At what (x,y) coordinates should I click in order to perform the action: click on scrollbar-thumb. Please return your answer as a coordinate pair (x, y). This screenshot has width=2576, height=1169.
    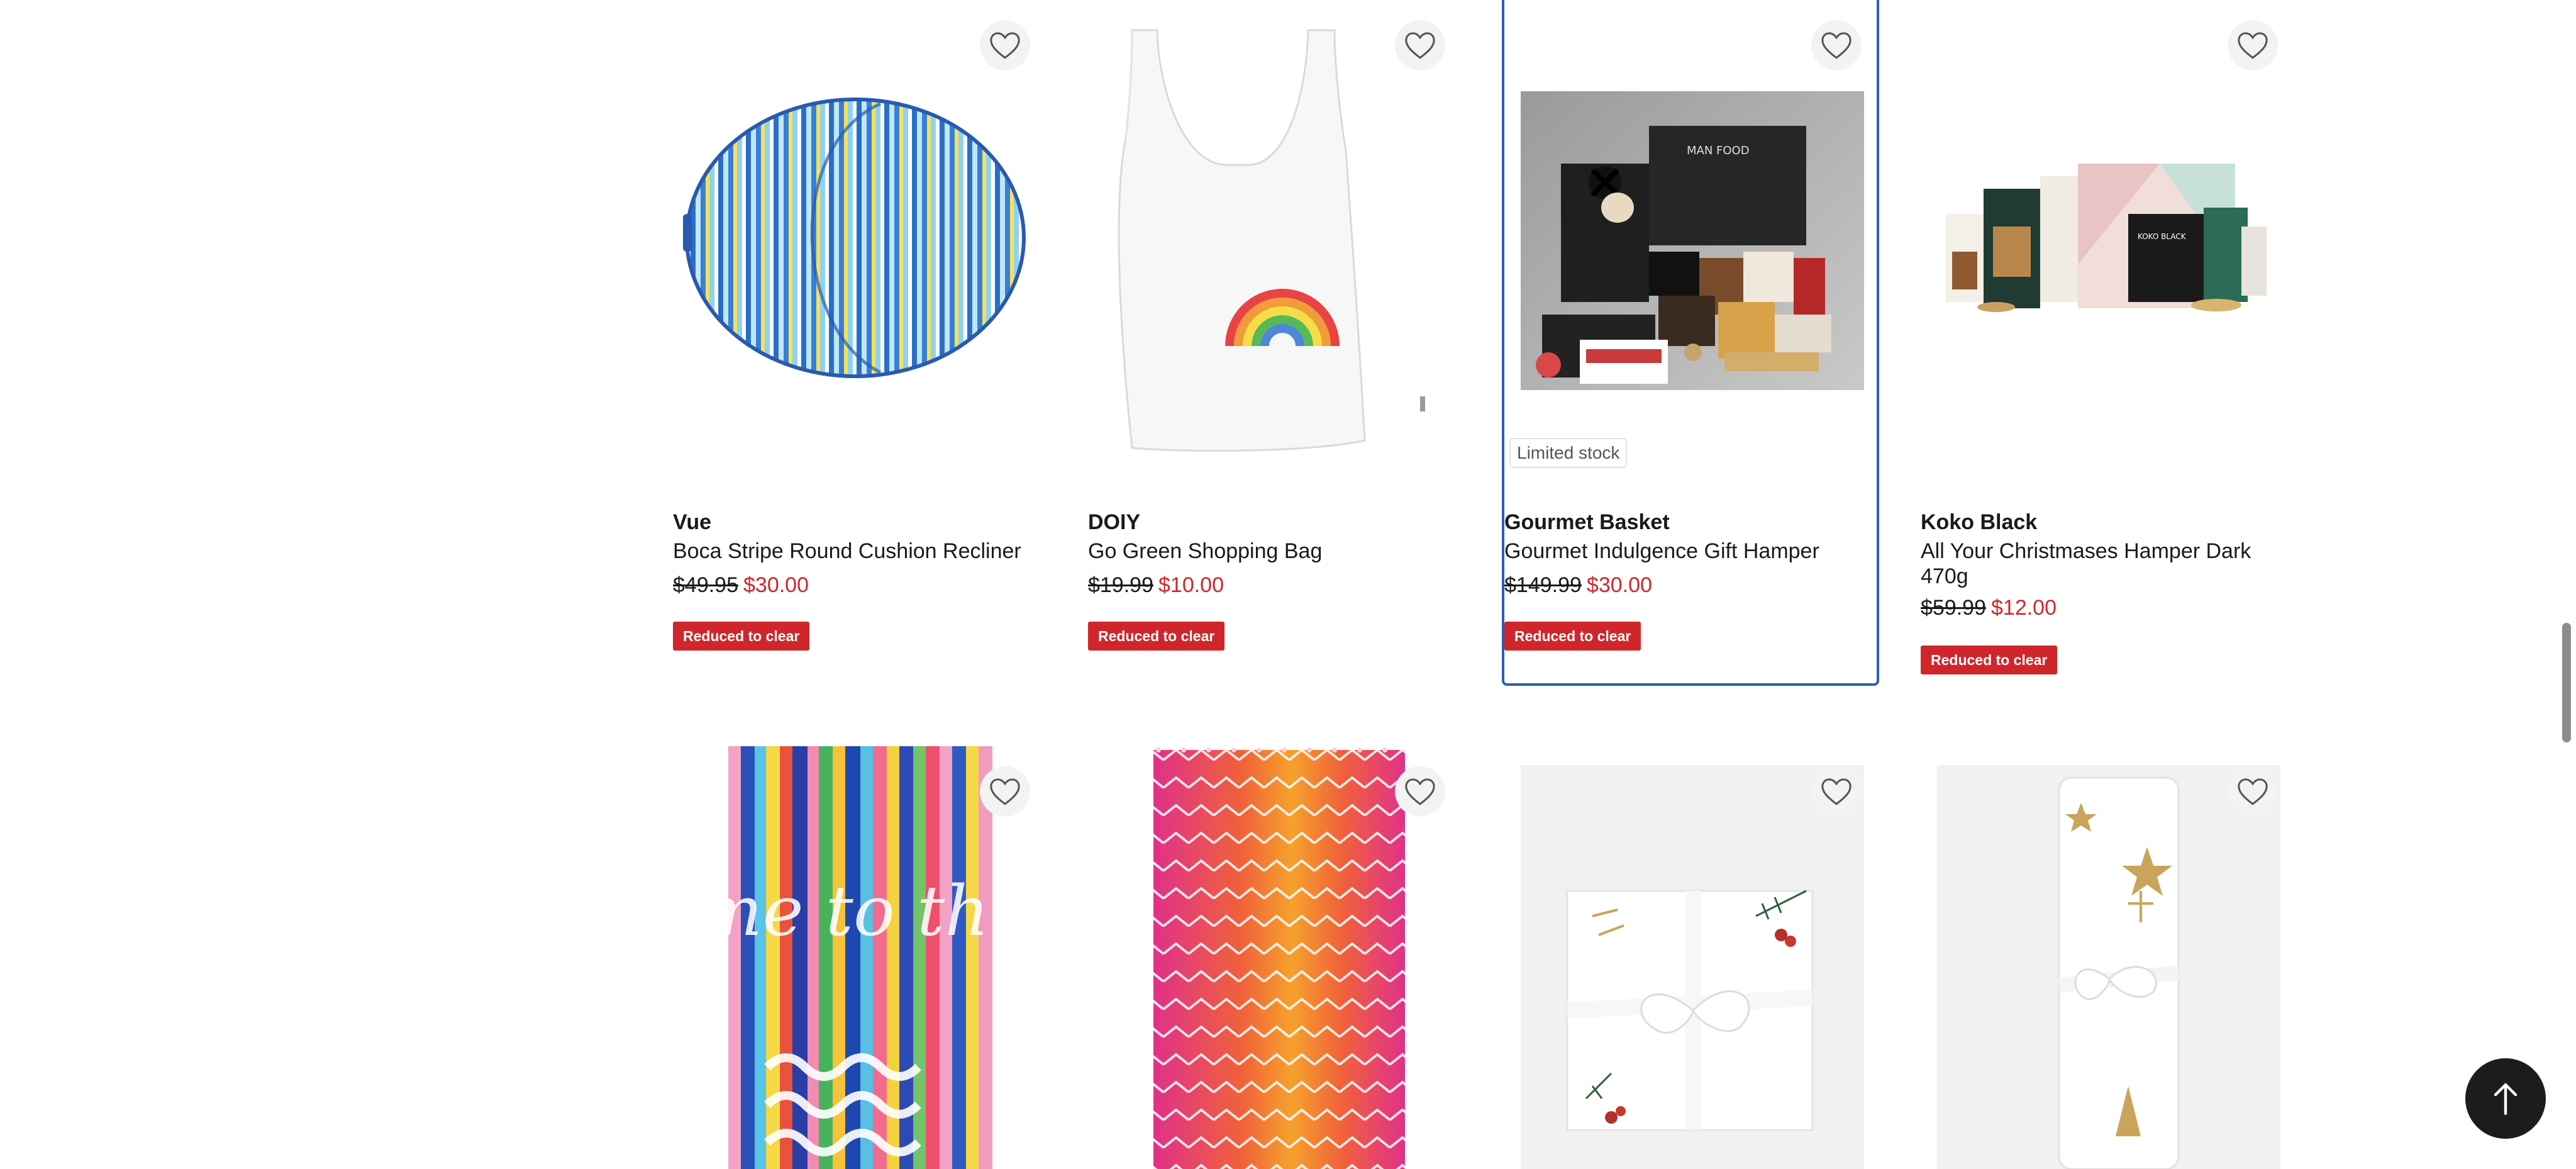
    Looking at the image, I should click on (2566, 682).